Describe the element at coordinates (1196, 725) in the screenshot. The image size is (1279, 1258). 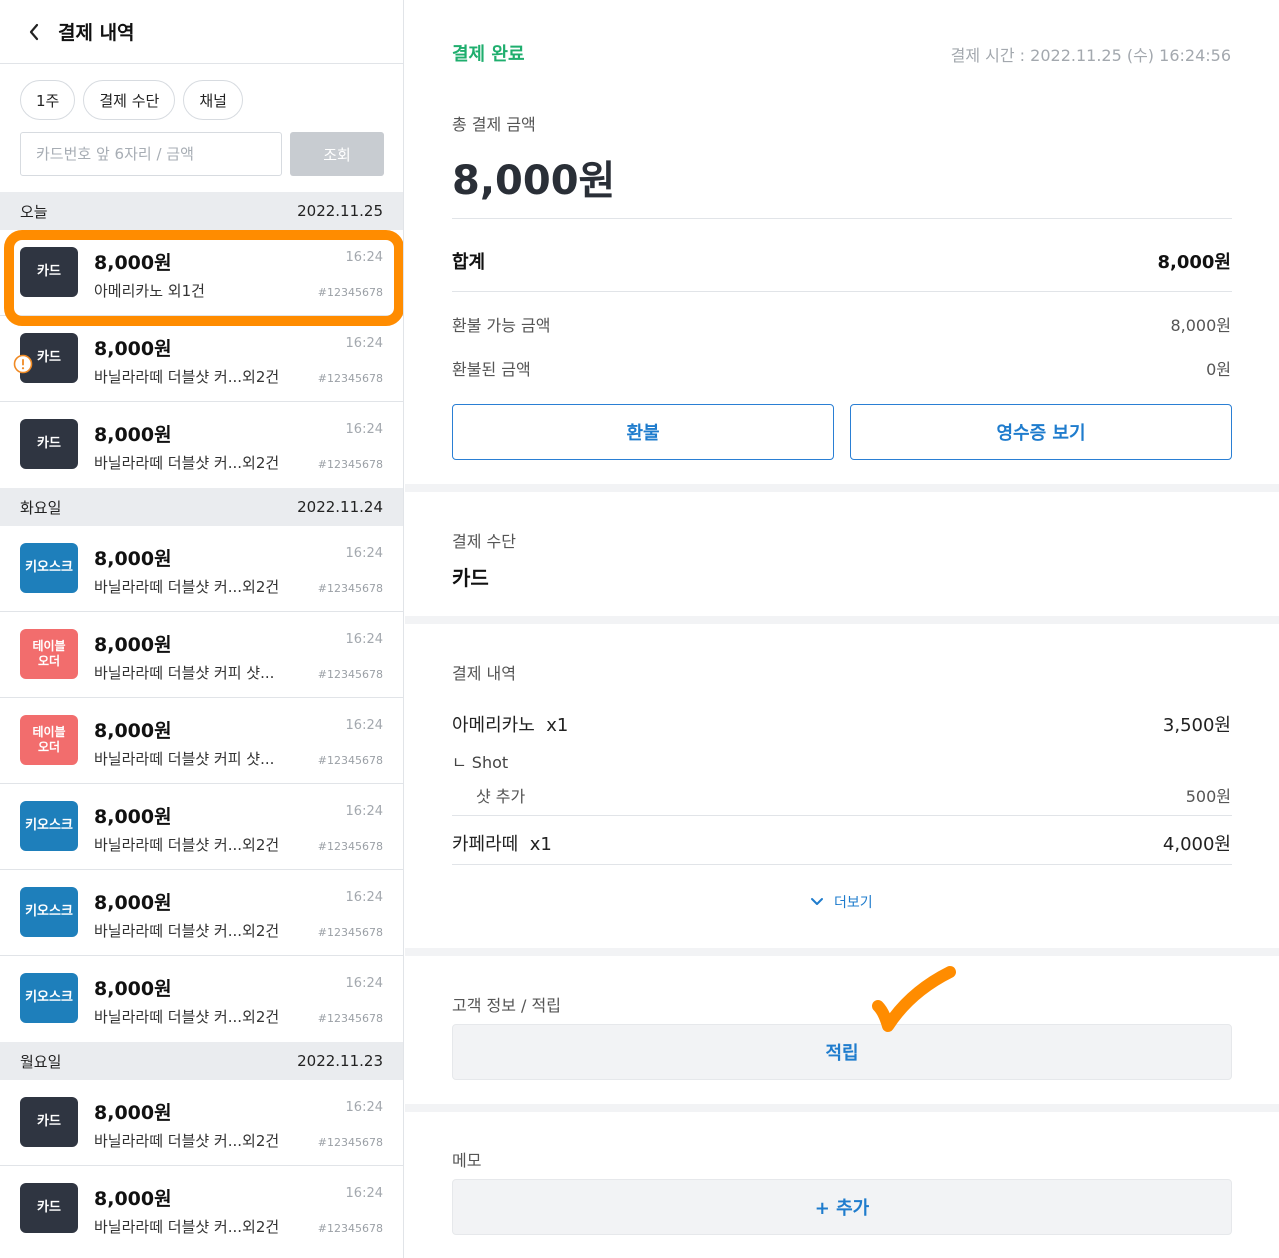
I see `line-item-price: 3,500원` at that location.